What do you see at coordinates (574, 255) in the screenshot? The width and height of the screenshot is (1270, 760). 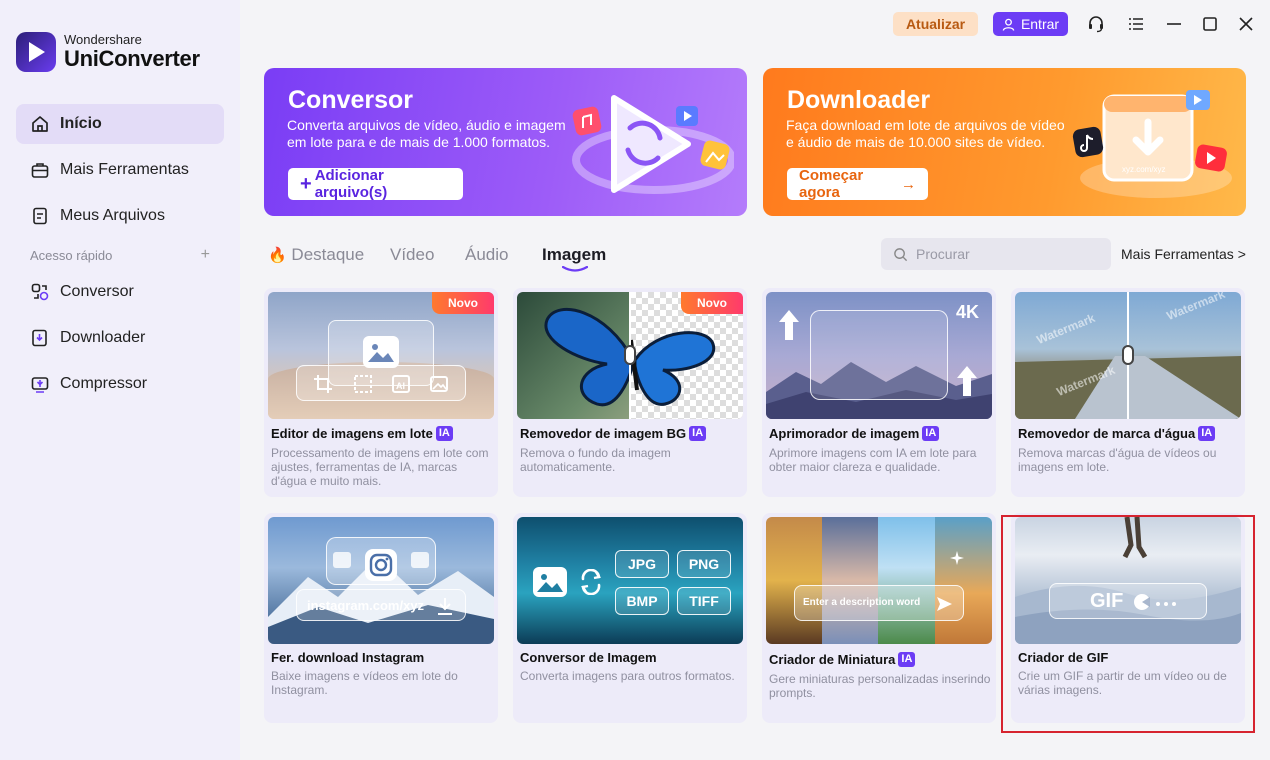 I see `tab-imagem: Imagem` at bounding box center [574, 255].